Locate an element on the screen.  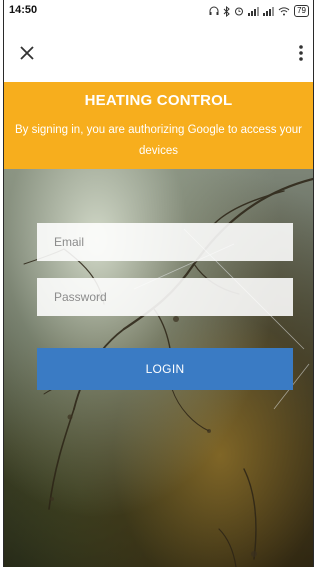
status-icons: 79 is located at coordinates (259, 11).